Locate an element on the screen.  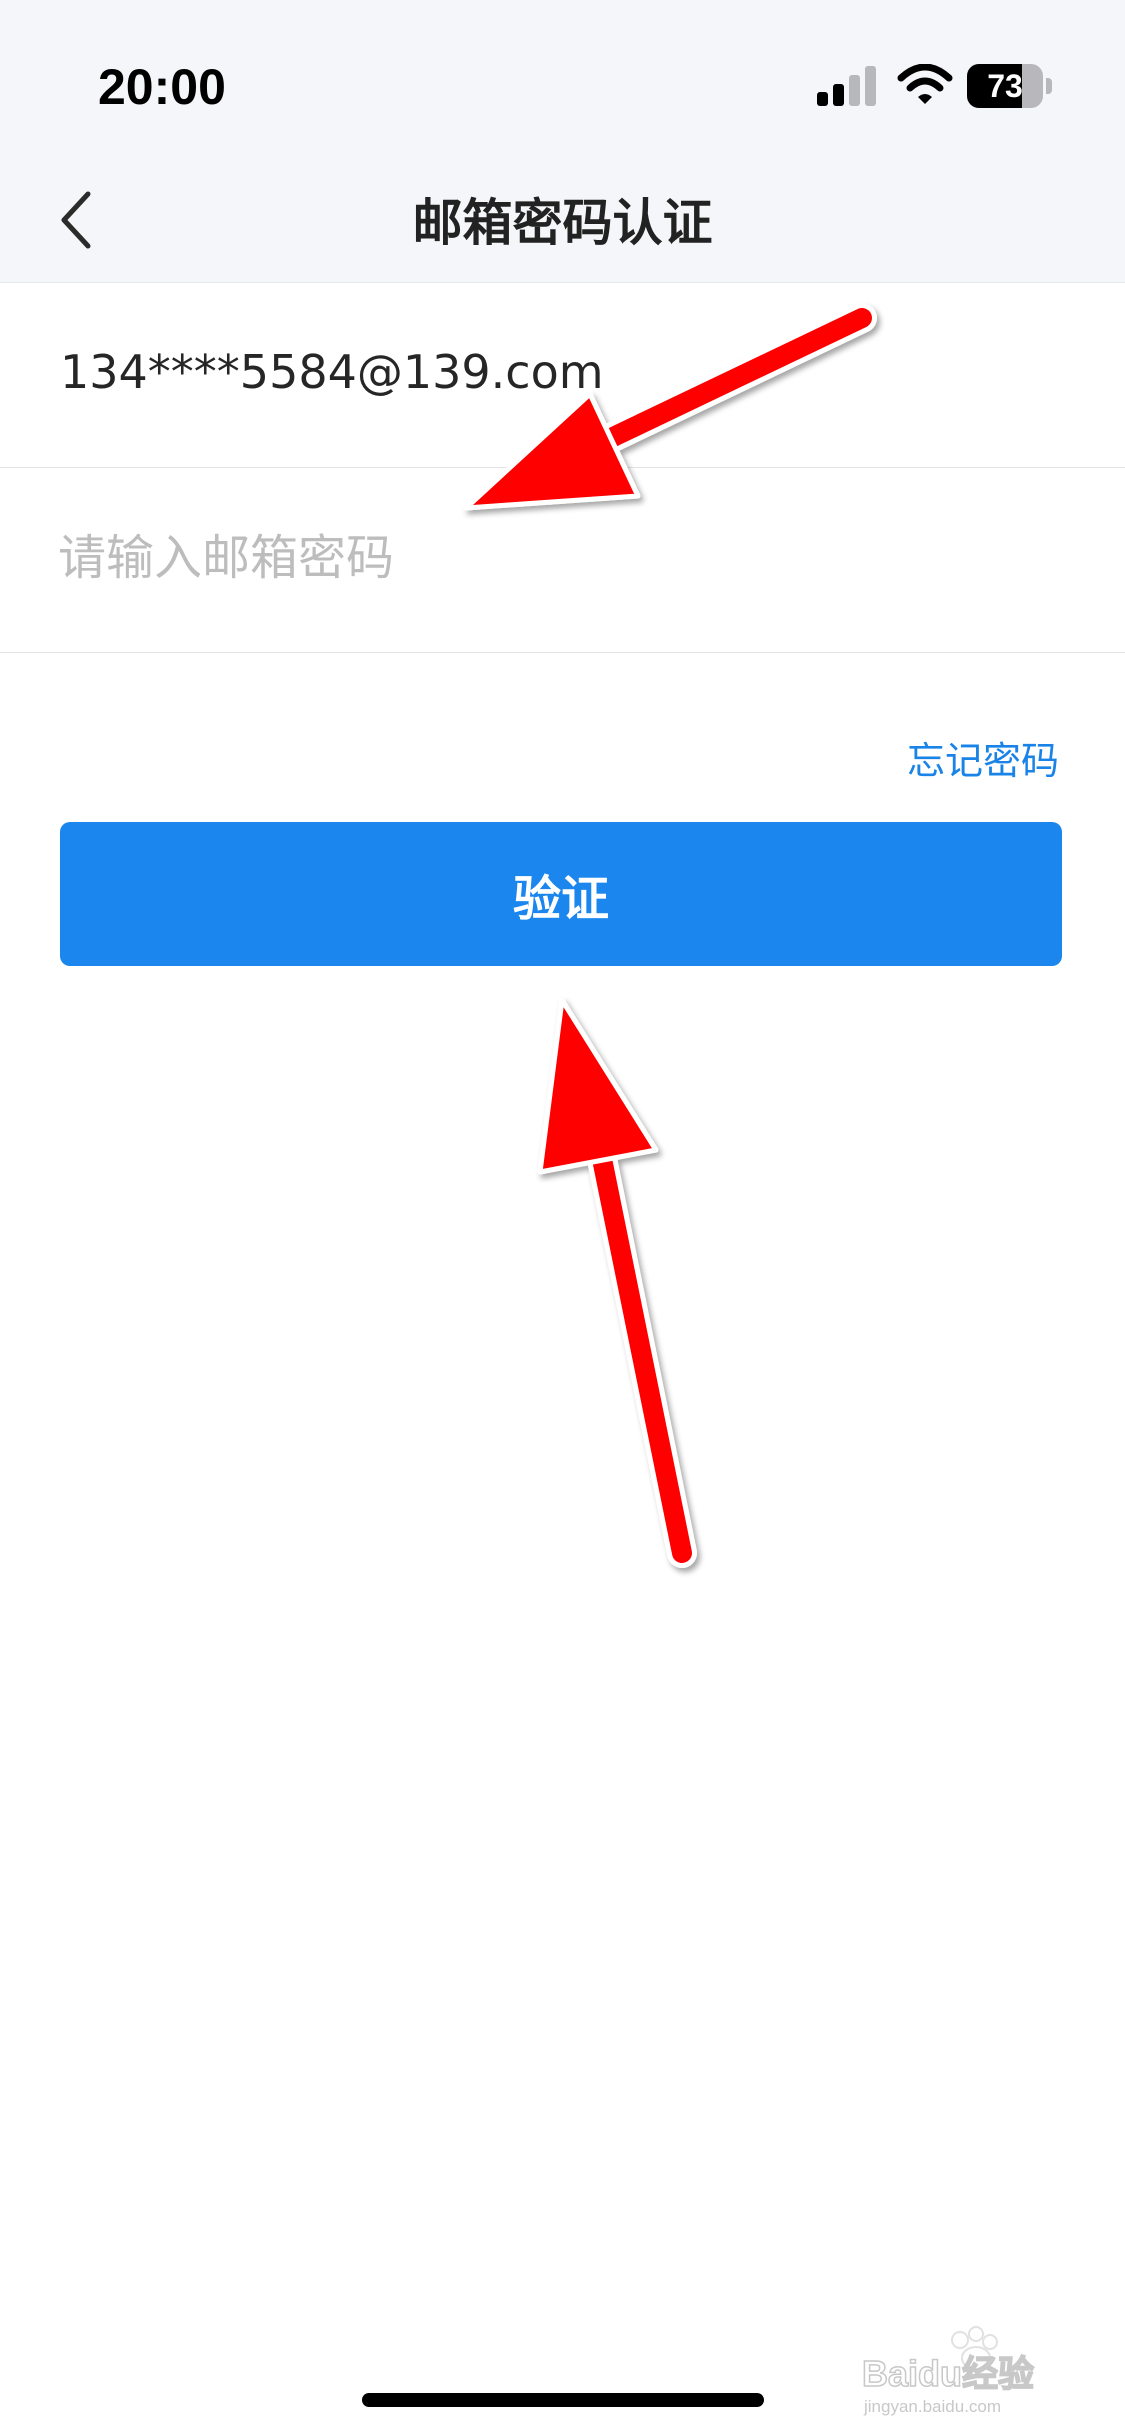
top-bar: 20:00 73 邮箱密码认证 is located at coordinates (562, 141).